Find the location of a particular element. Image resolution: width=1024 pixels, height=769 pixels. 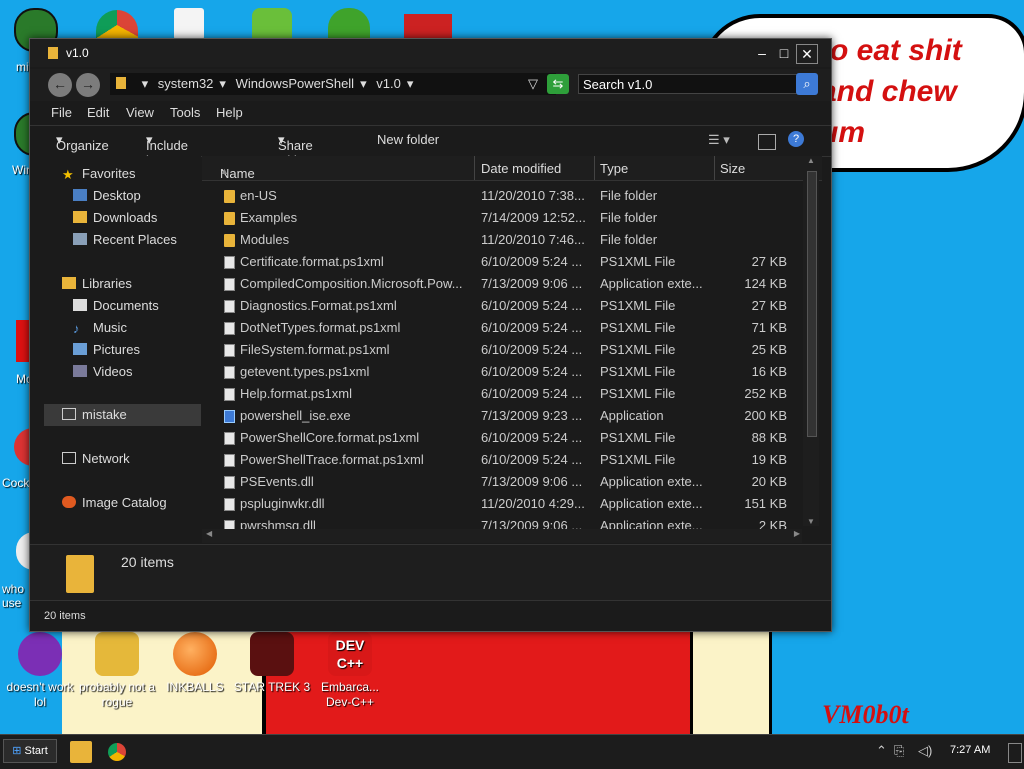

menu-view: View is located at coordinates (140, 112).